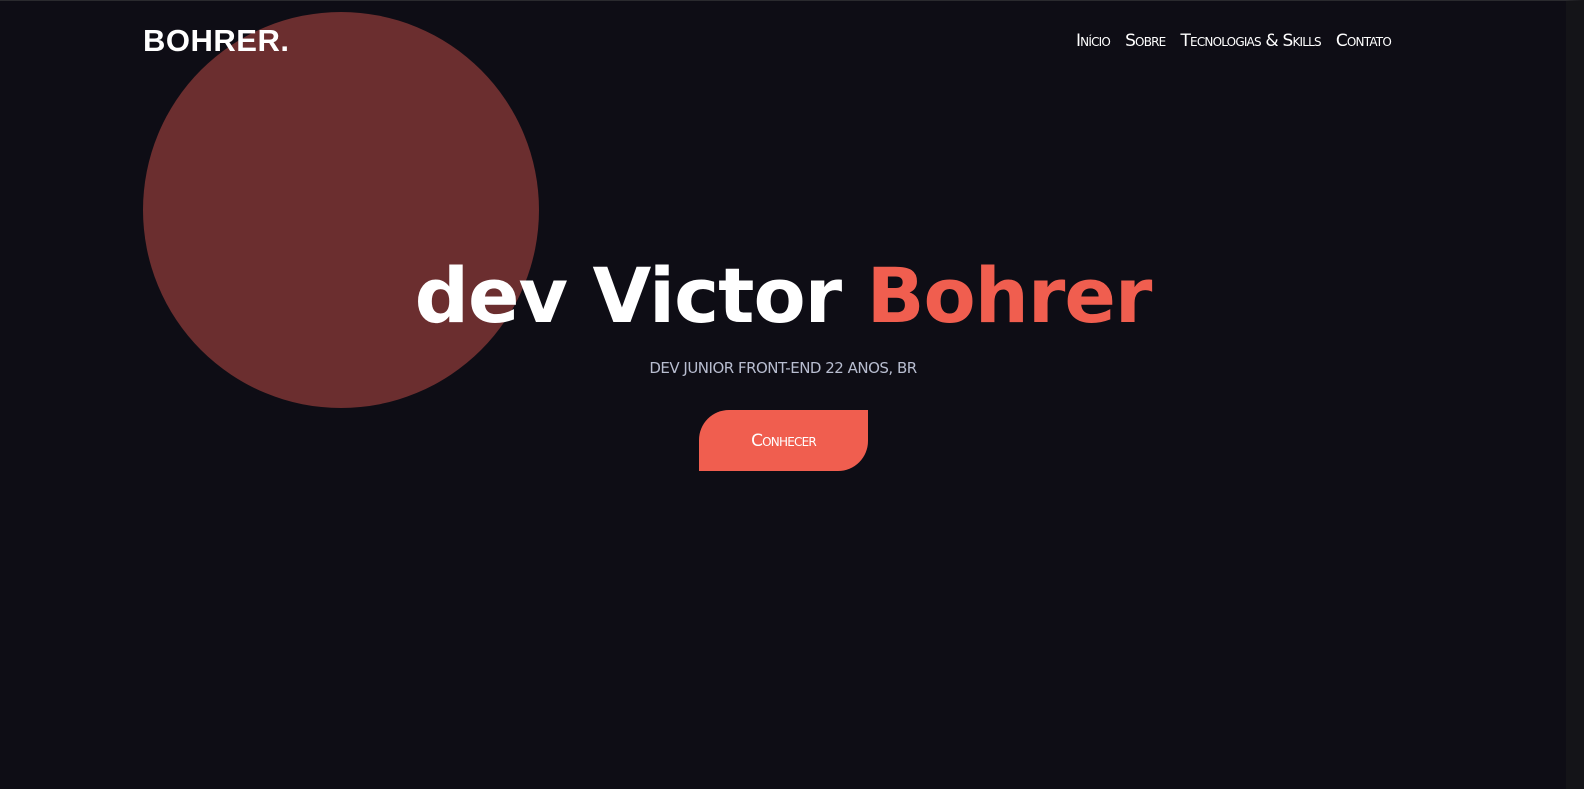 This screenshot has height=789, width=1584. What do you see at coordinates (783, 440) in the screenshot?
I see `conhecer-button: Conhecer` at bounding box center [783, 440].